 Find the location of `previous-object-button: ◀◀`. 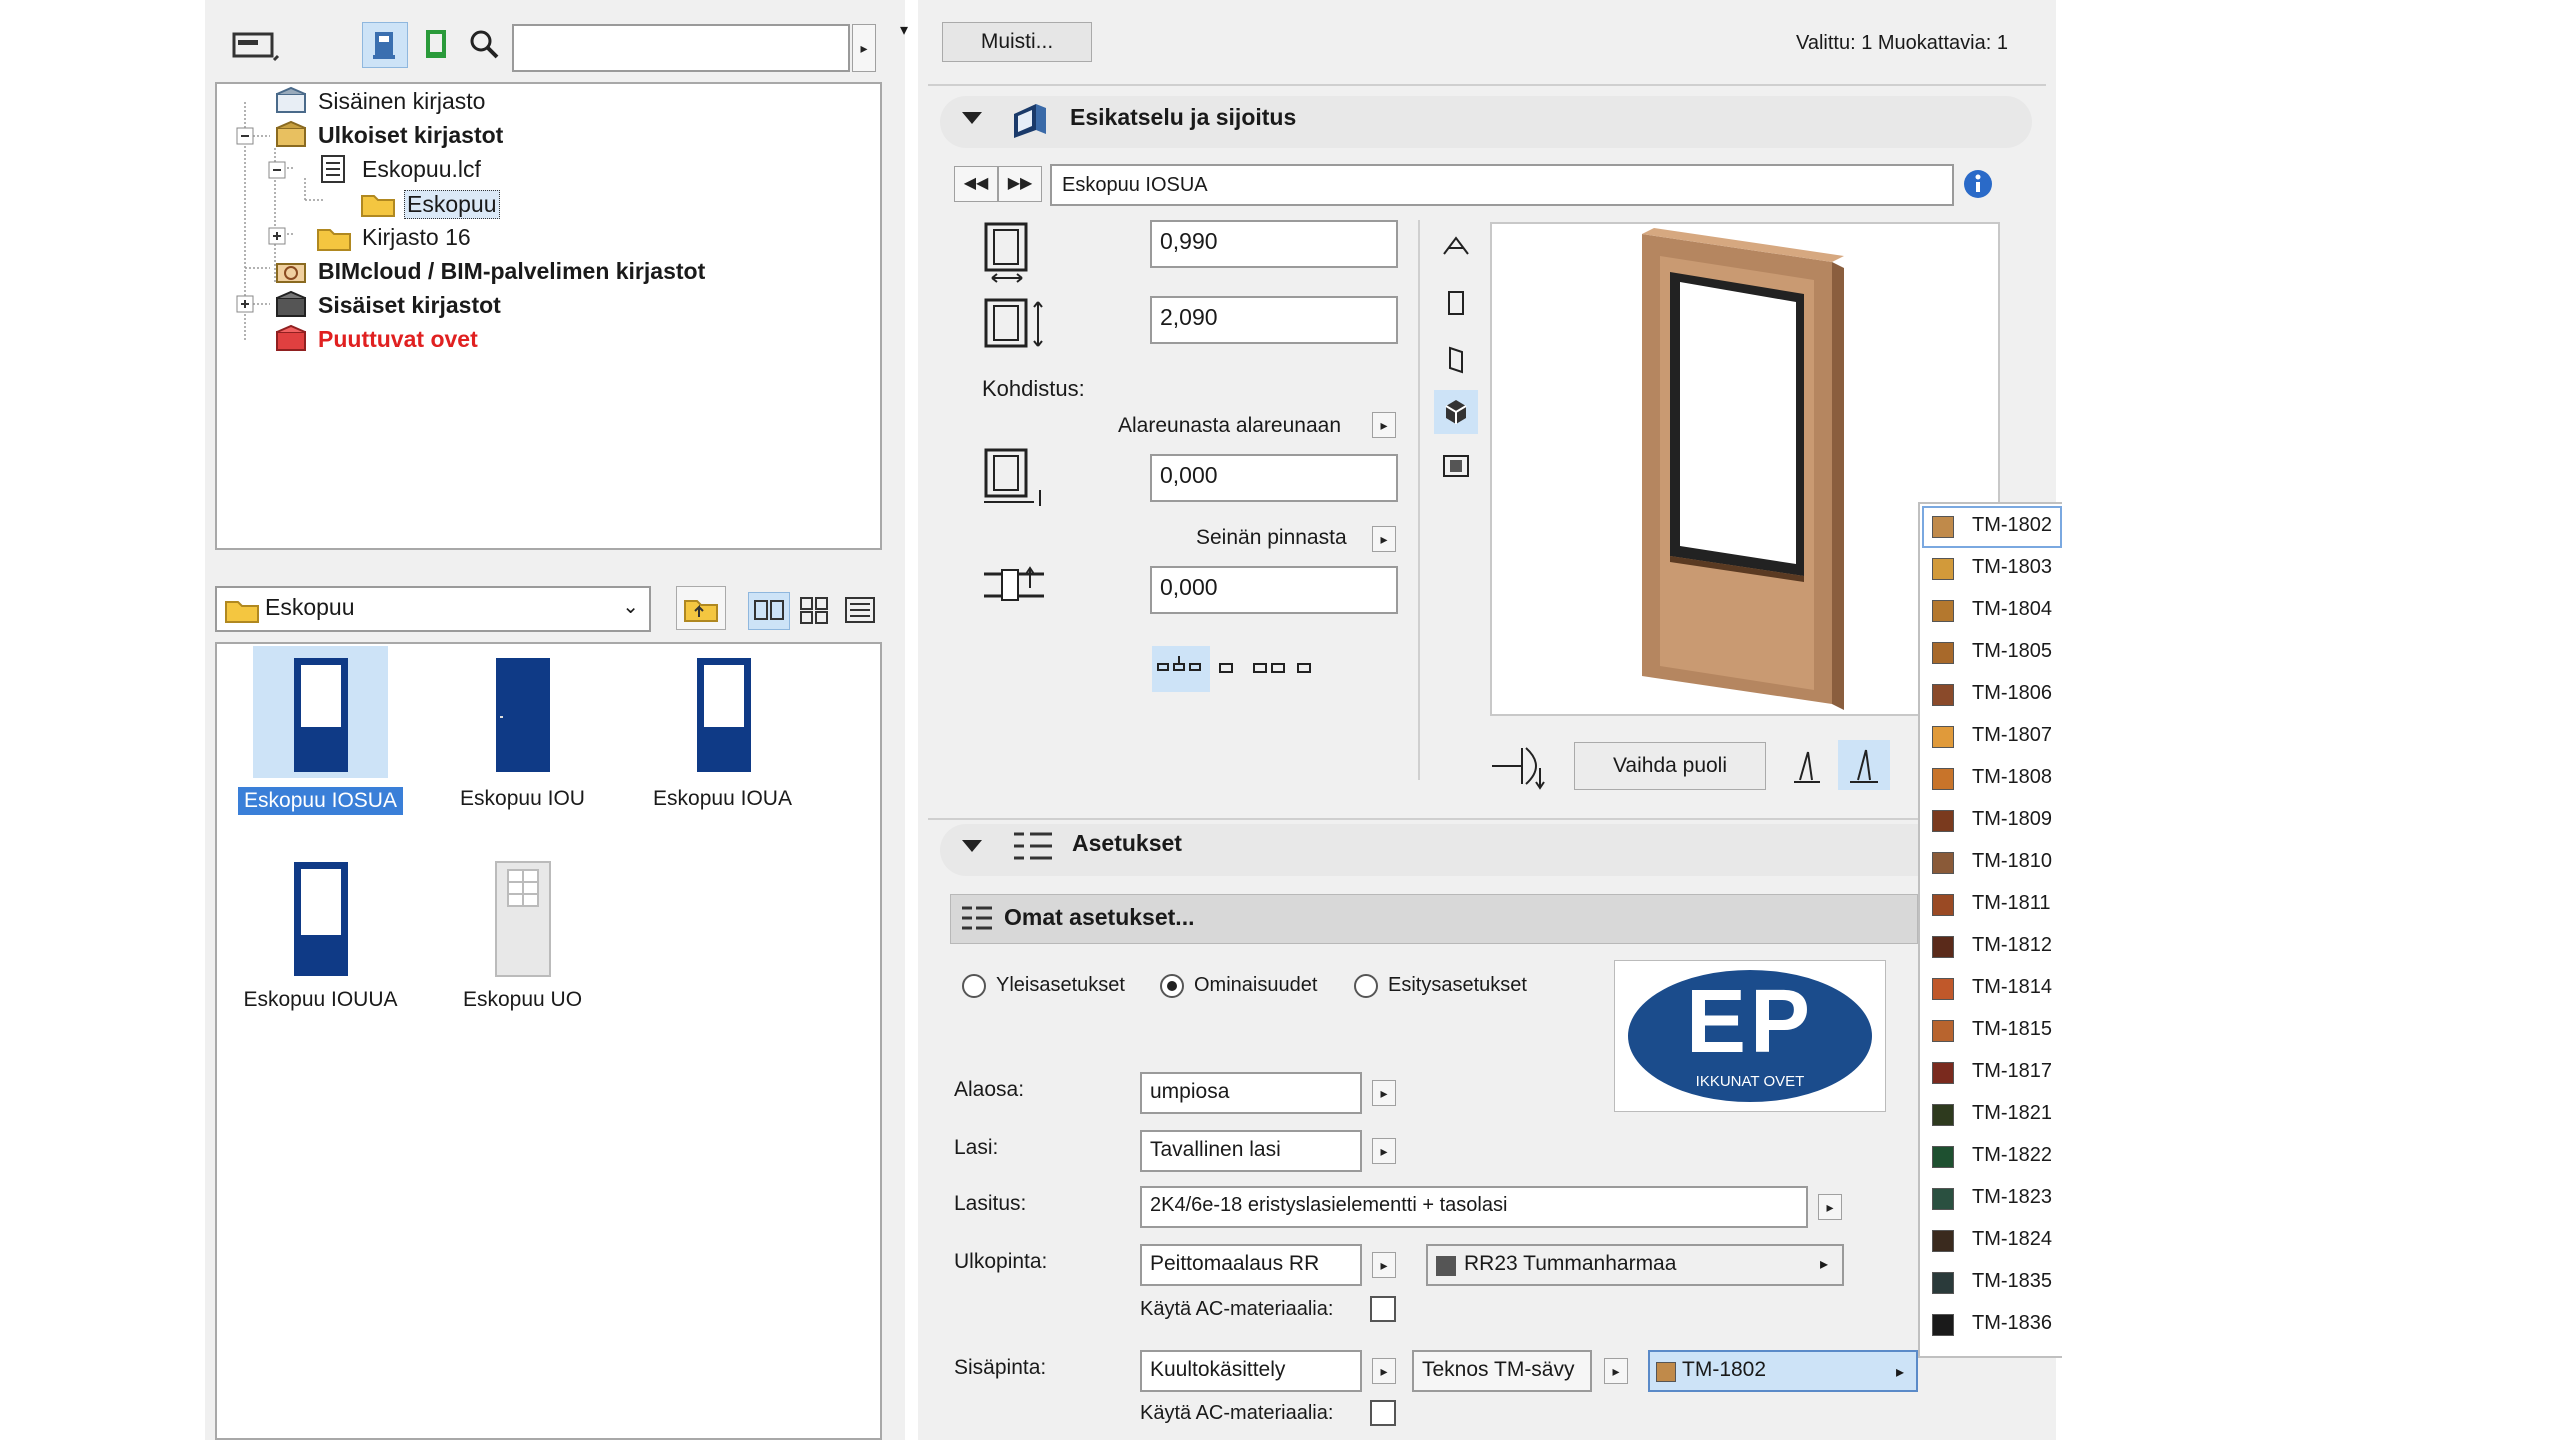

previous-object-button: ◀◀ is located at coordinates (976, 184).